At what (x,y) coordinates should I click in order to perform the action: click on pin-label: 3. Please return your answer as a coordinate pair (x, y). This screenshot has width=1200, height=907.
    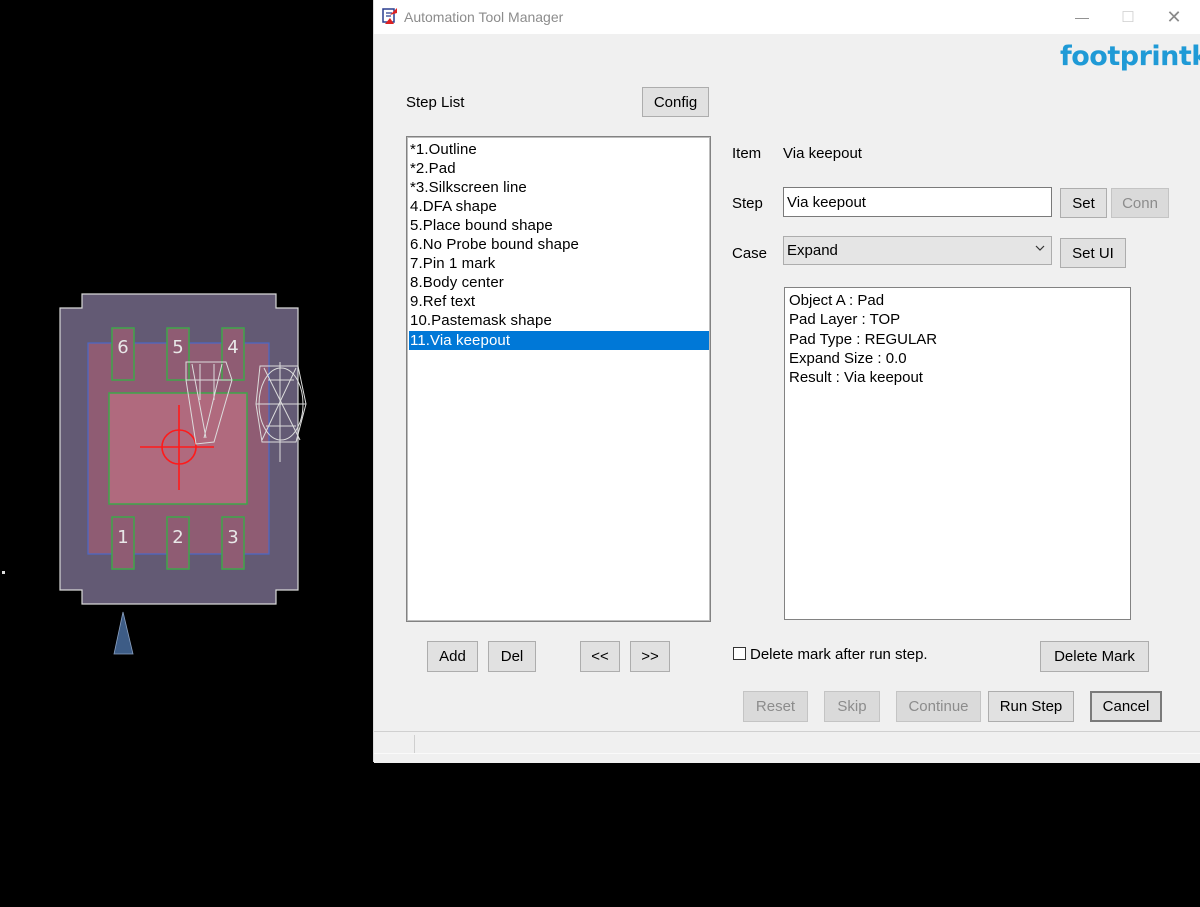
    Looking at the image, I should click on (232, 537).